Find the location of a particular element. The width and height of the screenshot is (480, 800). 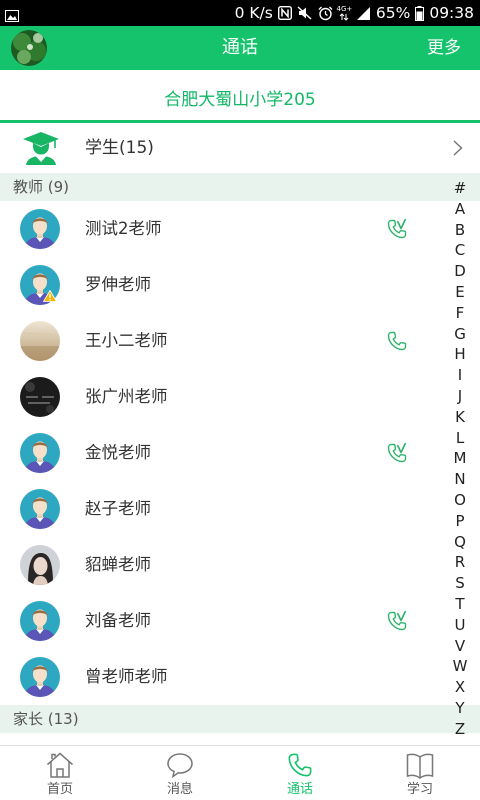

more-button: 更多 is located at coordinates (444, 48).